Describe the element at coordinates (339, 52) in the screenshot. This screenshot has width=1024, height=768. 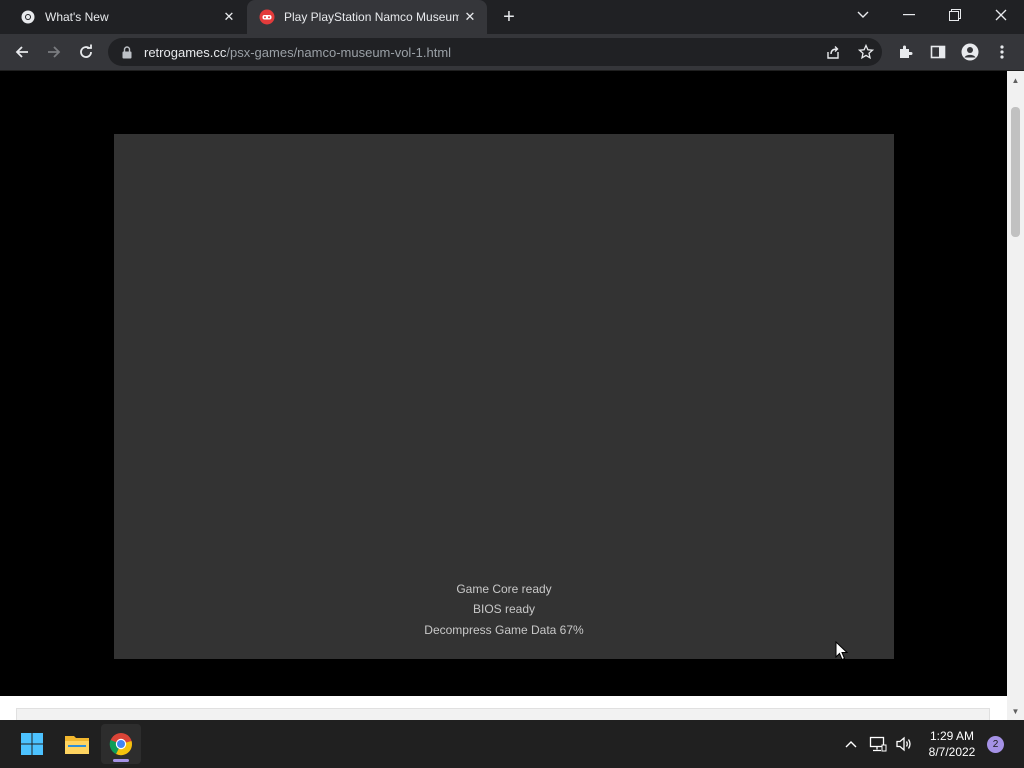
I see `url-path: /psx-games/namco-museum-vol-1.html` at that location.